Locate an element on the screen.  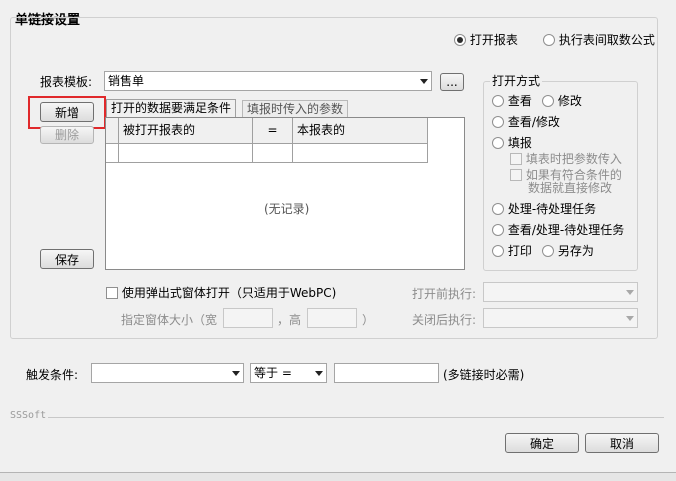
add-button: 新增 is located at coordinates (67, 112).